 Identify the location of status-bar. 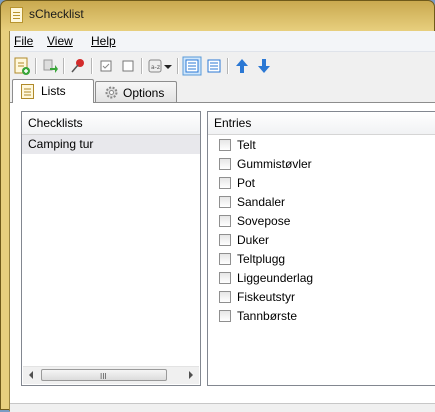
(222, 407).